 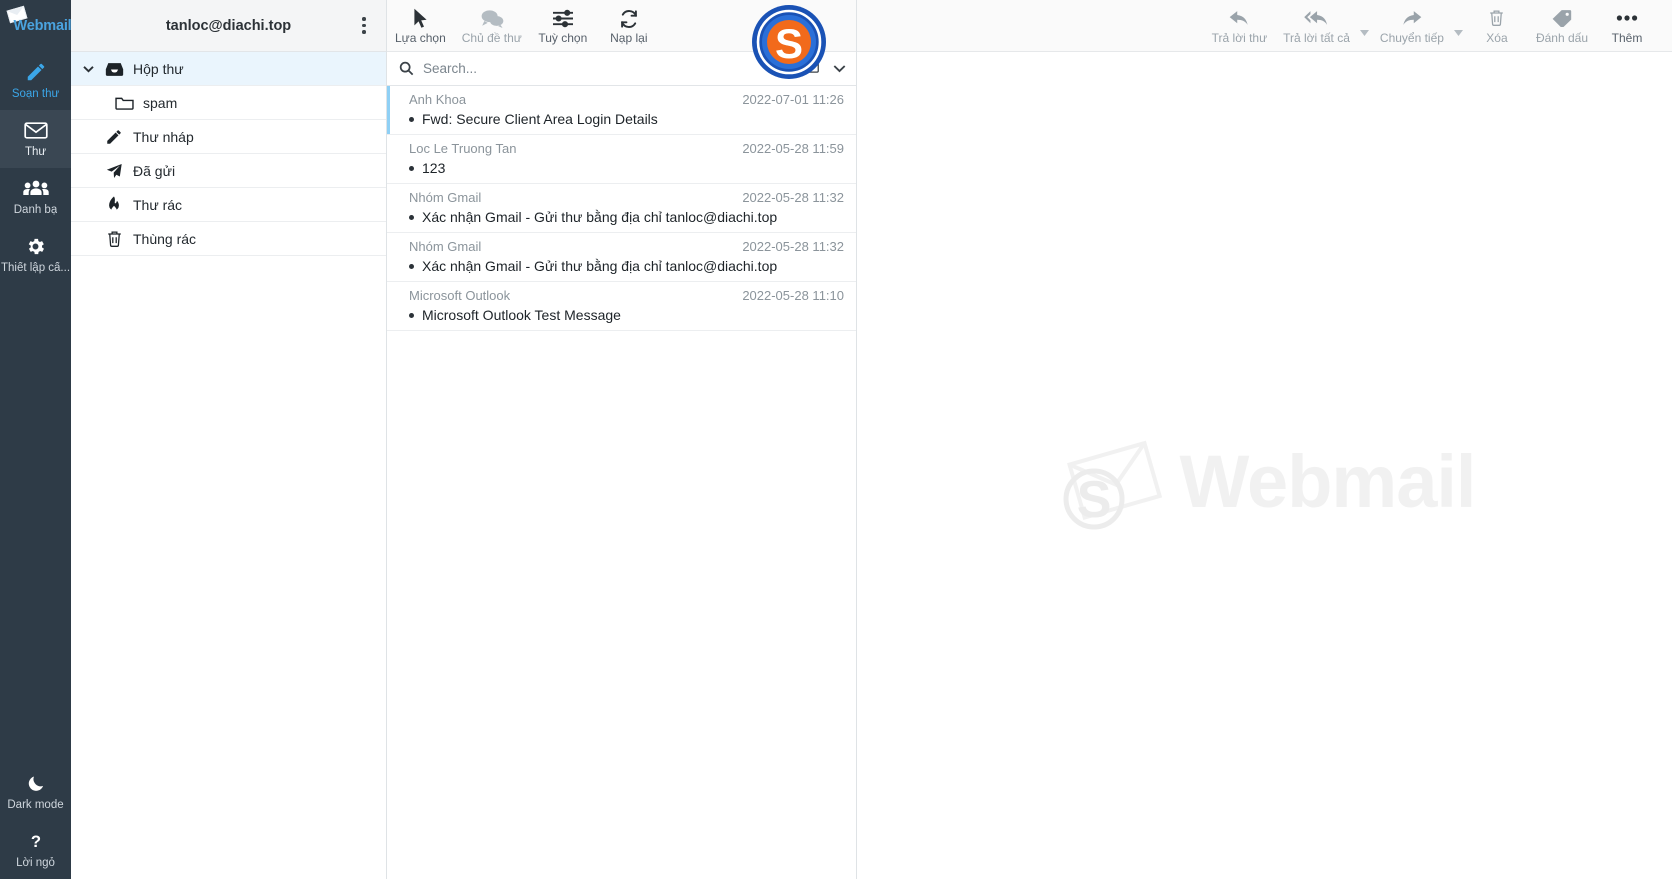 I want to click on rail-label-help: Lời ngỏ, so click(x=35, y=863).